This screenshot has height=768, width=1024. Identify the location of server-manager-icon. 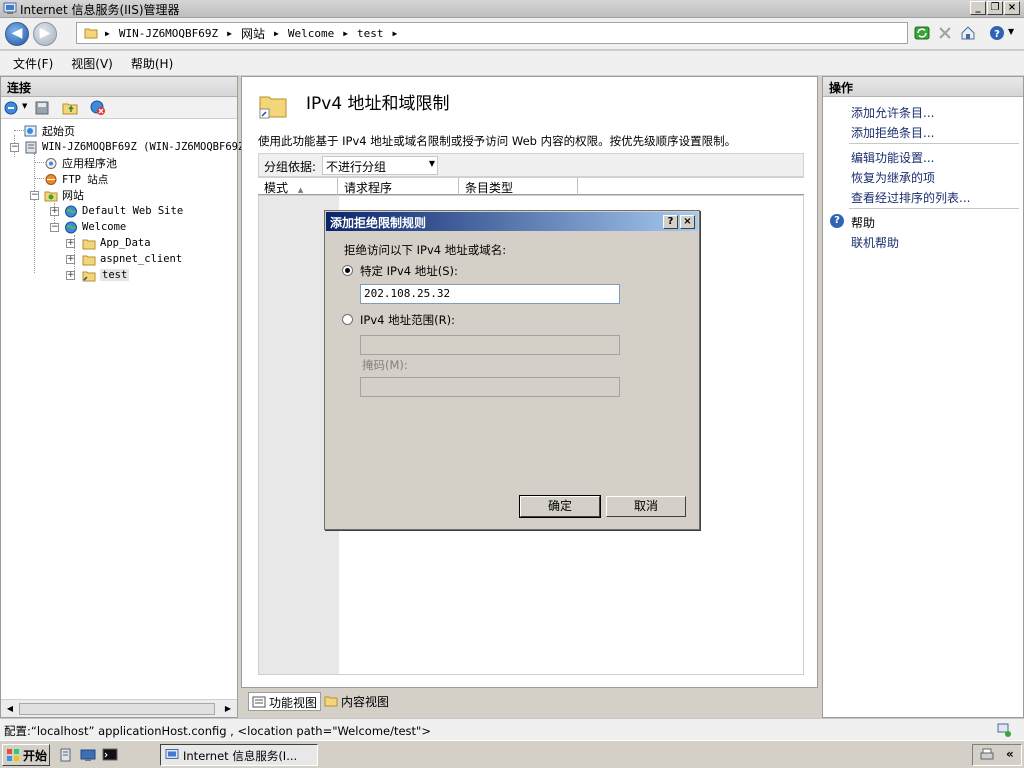
(66, 755).